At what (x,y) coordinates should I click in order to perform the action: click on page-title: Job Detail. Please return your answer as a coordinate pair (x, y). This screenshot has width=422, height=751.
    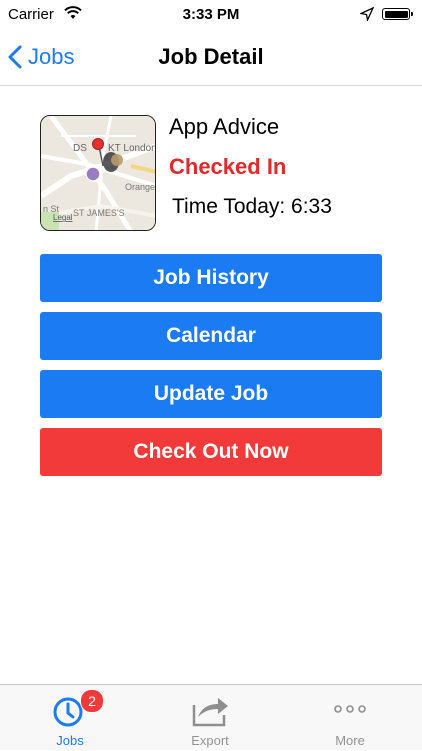
    Looking at the image, I should click on (211, 56).